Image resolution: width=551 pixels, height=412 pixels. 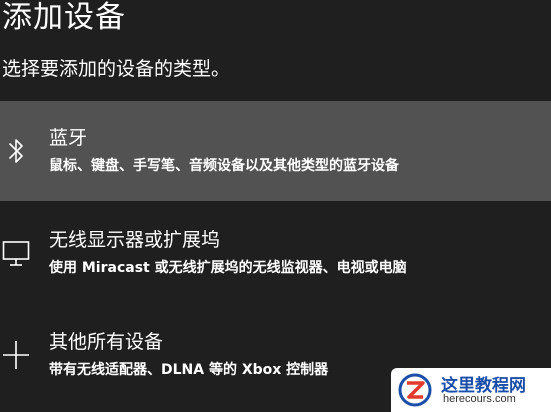 What do you see at coordinates (116, 69) in the screenshot?
I see `page-subtitle: 选择要添加的设备的类型。` at bounding box center [116, 69].